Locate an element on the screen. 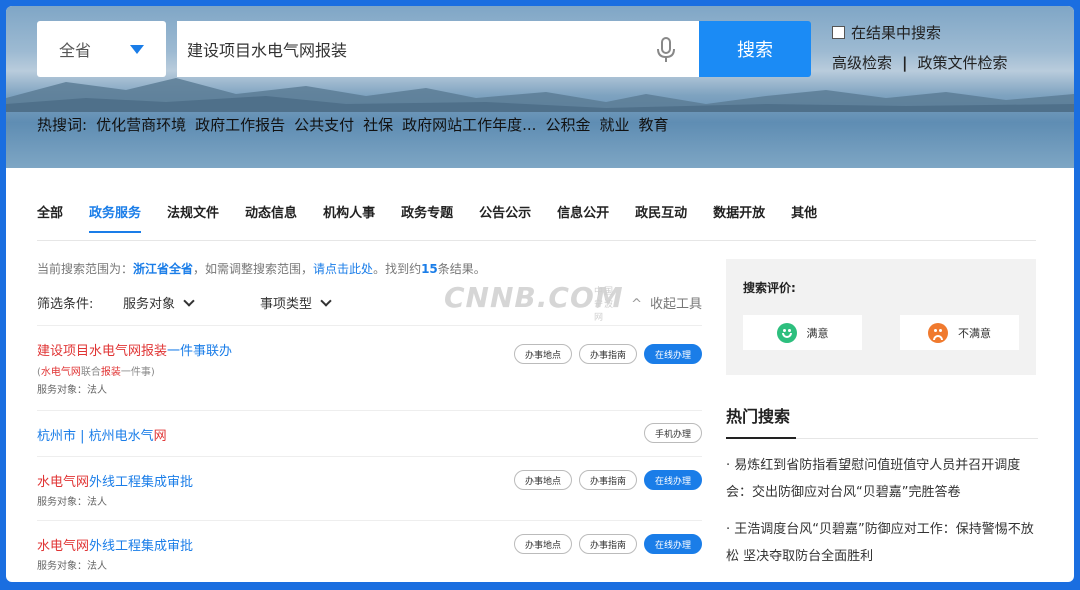 This screenshot has width=1080, height=590. result-item: 杭州市 | 杭州电水气网 手机办理 is located at coordinates (369, 433).